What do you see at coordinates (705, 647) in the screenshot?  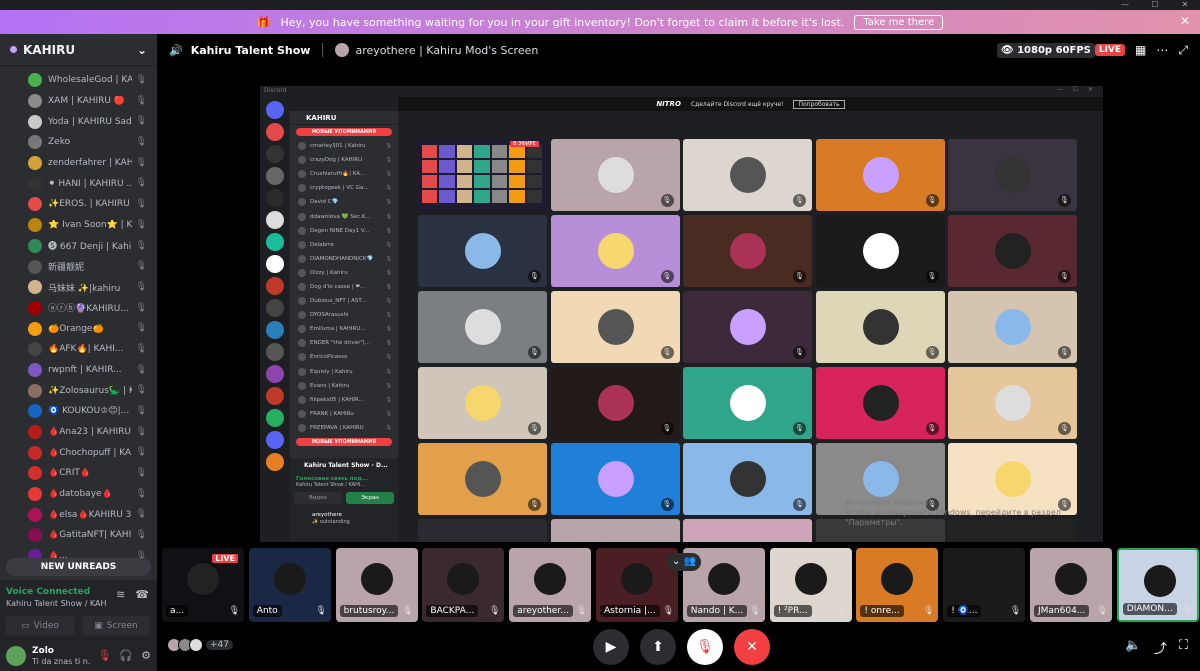 I see `microphone-button: 🎙` at bounding box center [705, 647].